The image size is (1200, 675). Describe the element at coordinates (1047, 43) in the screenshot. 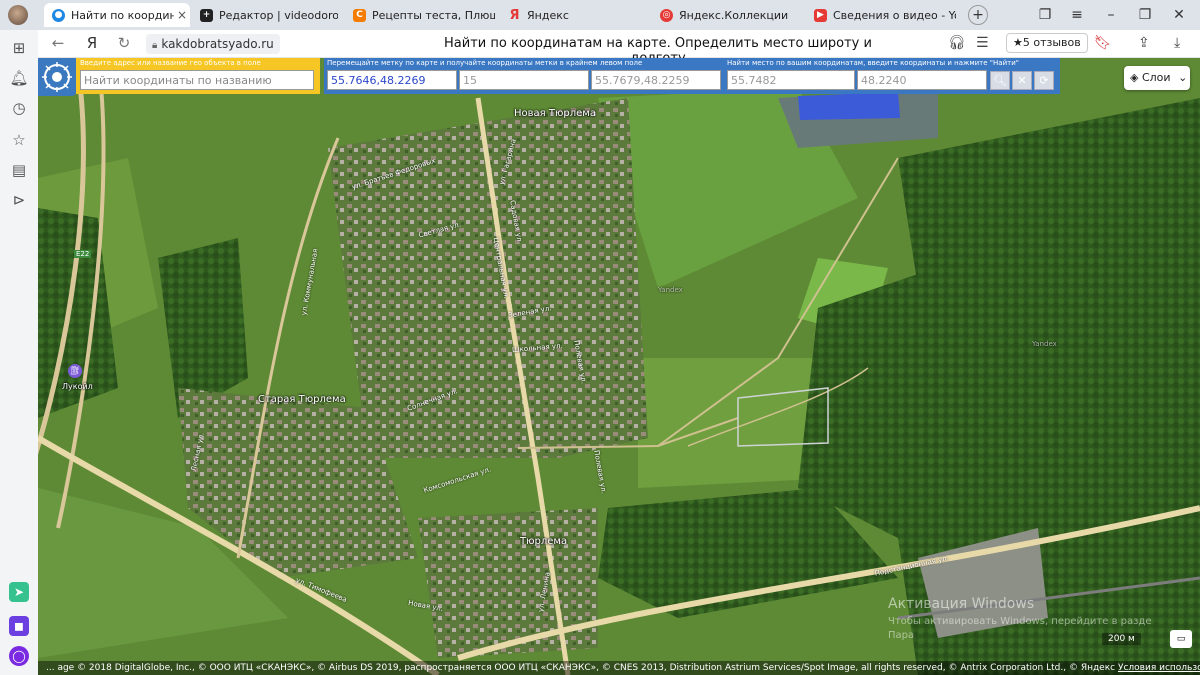

I see `reviews-button: ★5 отзывов` at that location.